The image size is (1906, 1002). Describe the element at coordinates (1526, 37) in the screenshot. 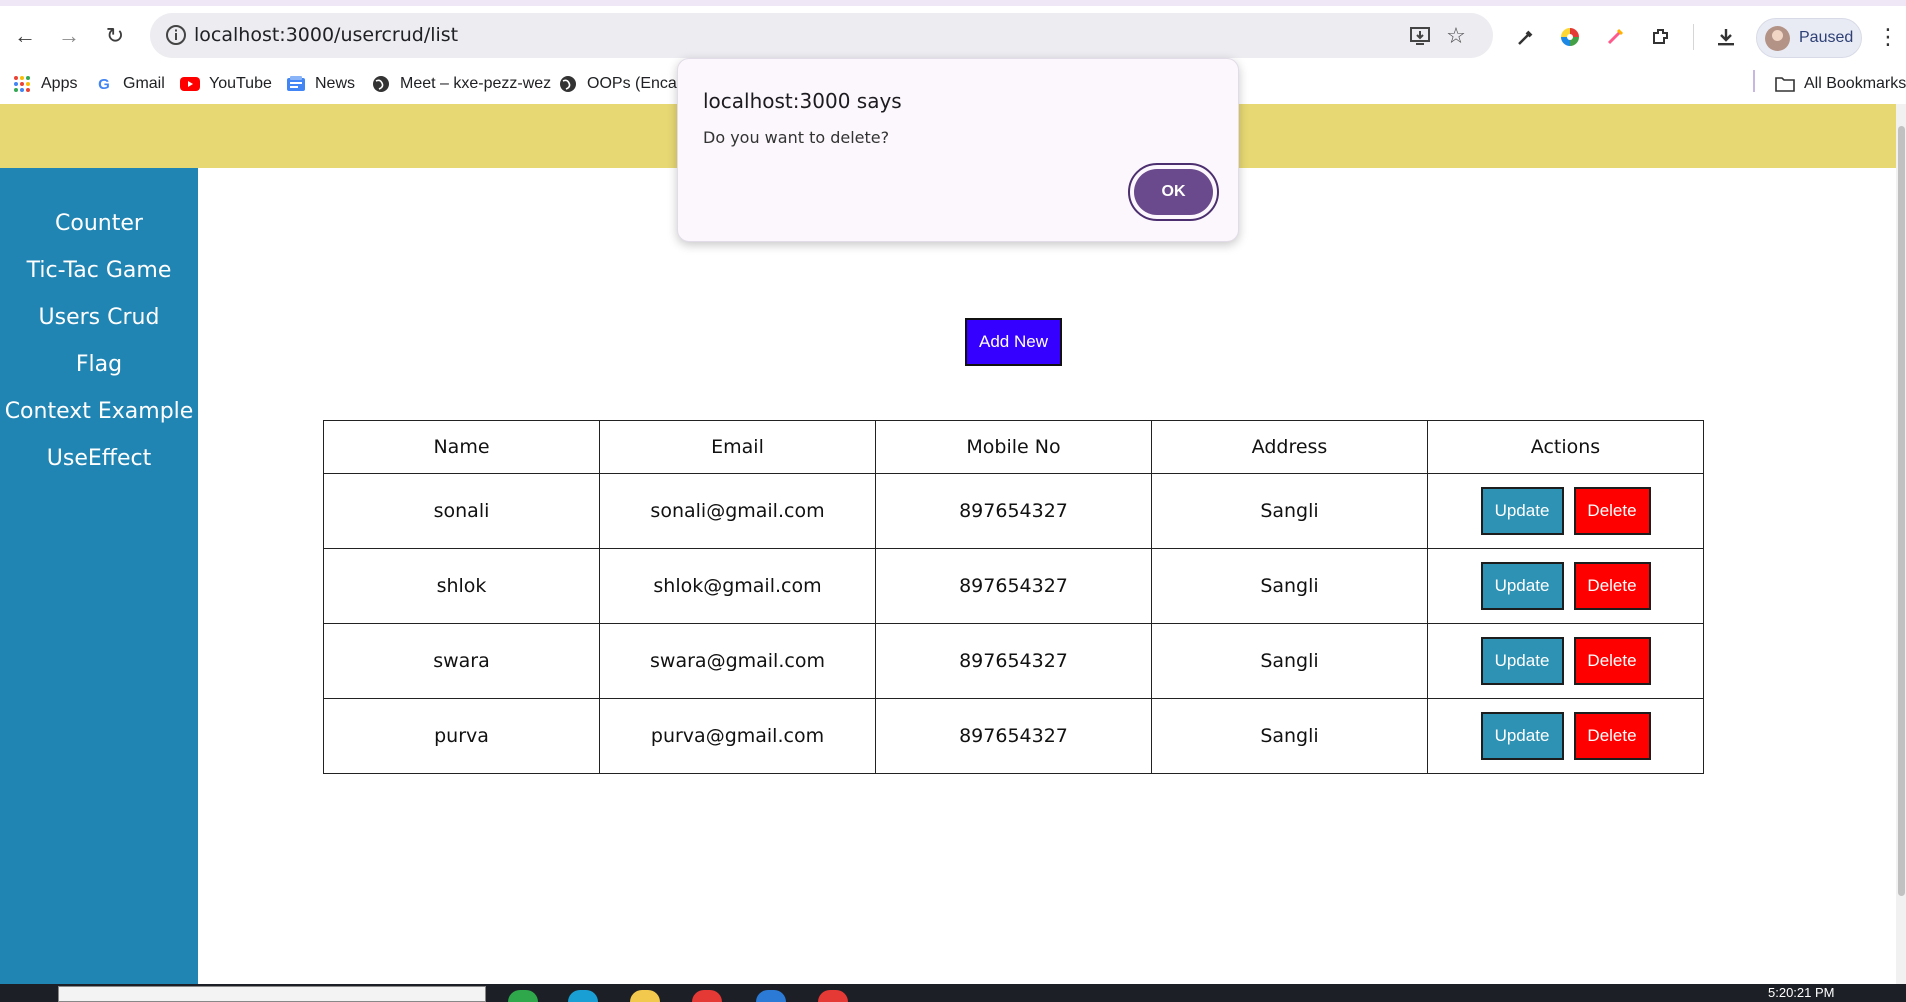

I see `eyedropper-extension-icon` at that location.